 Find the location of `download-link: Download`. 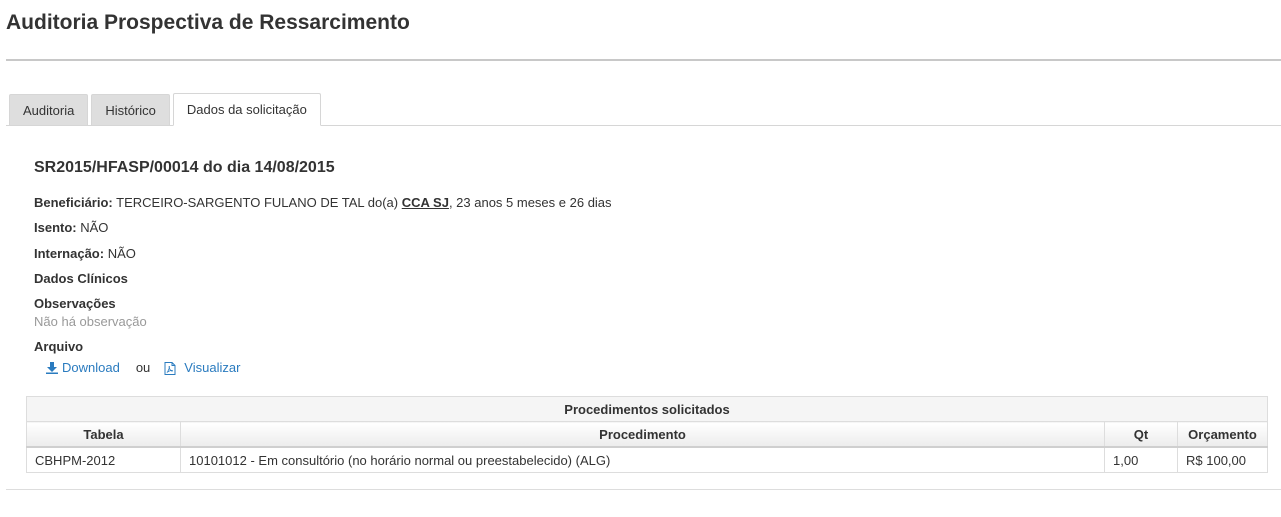

download-link: Download is located at coordinates (83, 368).